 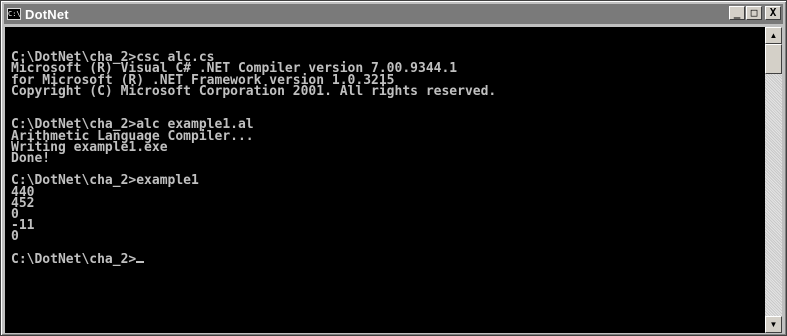 I want to click on text-cursor, so click(x=140, y=261).